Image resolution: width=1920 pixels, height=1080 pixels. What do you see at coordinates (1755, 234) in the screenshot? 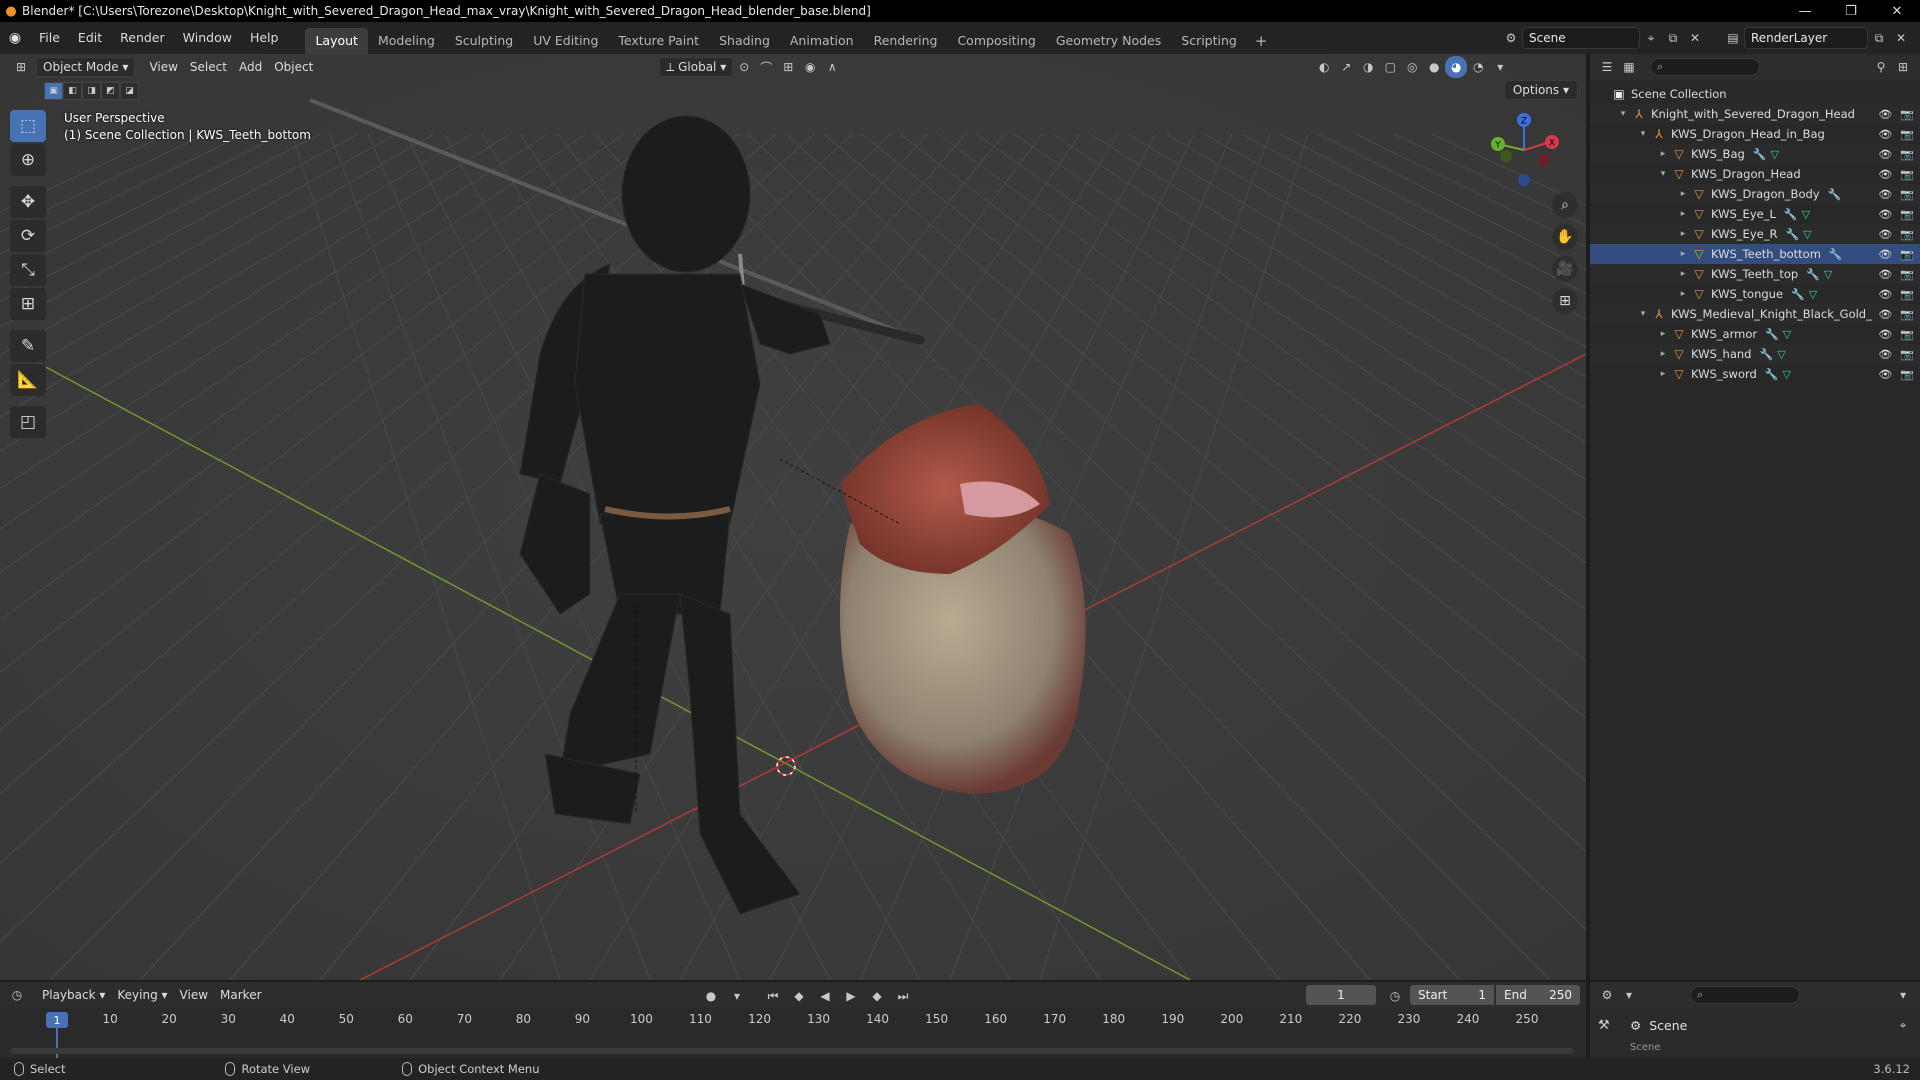
I see `outliner-row: ▸ ▽ KWS_Eye_R 🔧 ▽ 👁 📷` at bounding box center [1755, 234].